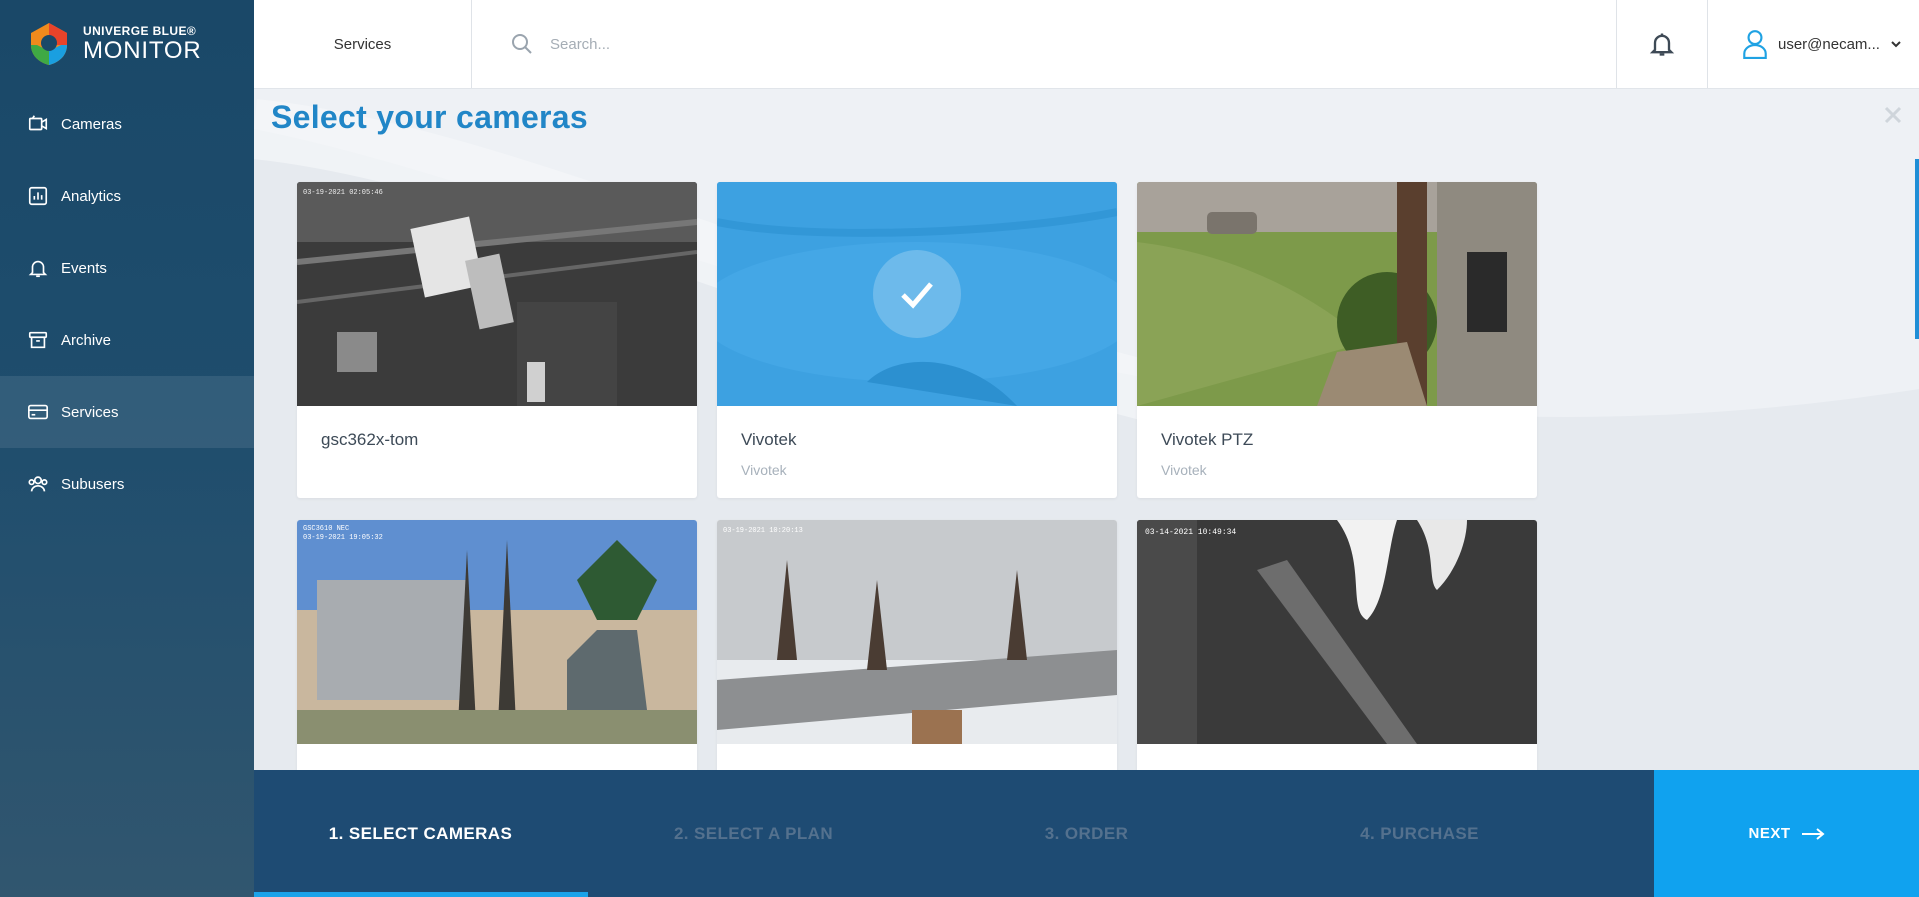 The height and width of the screenshot is (897, 1919). I want to click on camera-card: Vivotek PTZ Vivotek, so click(1337, 340).